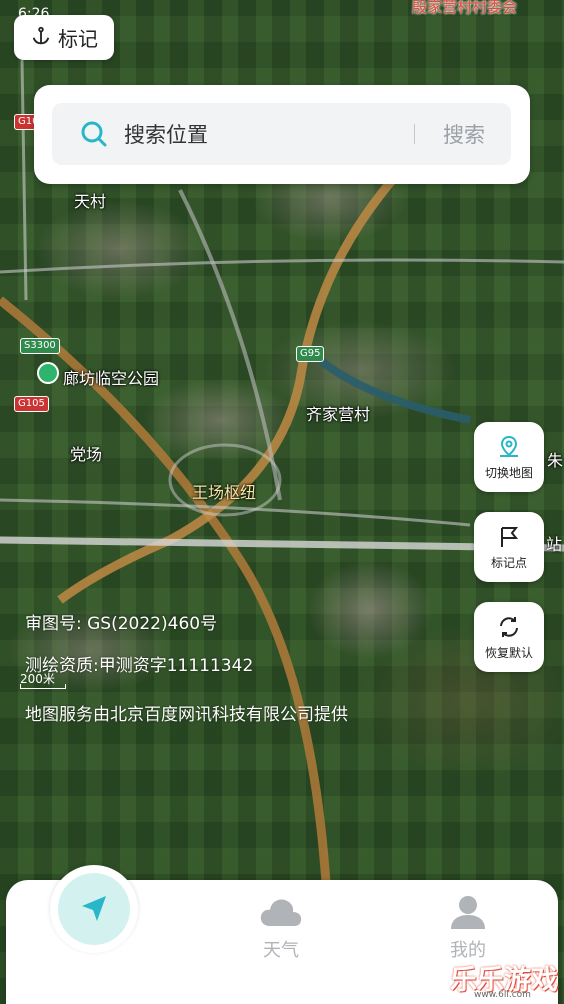 This screenshot has height=1004, width=564. What do you see at coordinates (554, 544) in the screenshot?
I see `map-label-zhan: 站` at bounding box center [554, 544].